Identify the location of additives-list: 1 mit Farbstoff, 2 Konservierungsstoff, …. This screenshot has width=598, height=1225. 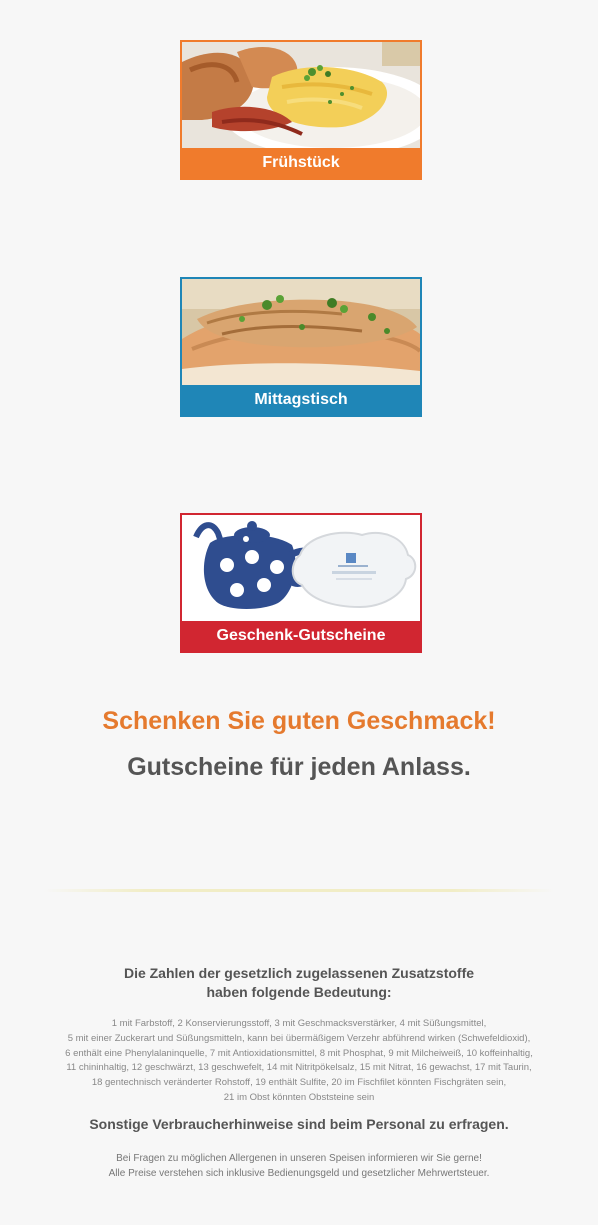
(299, 1061).